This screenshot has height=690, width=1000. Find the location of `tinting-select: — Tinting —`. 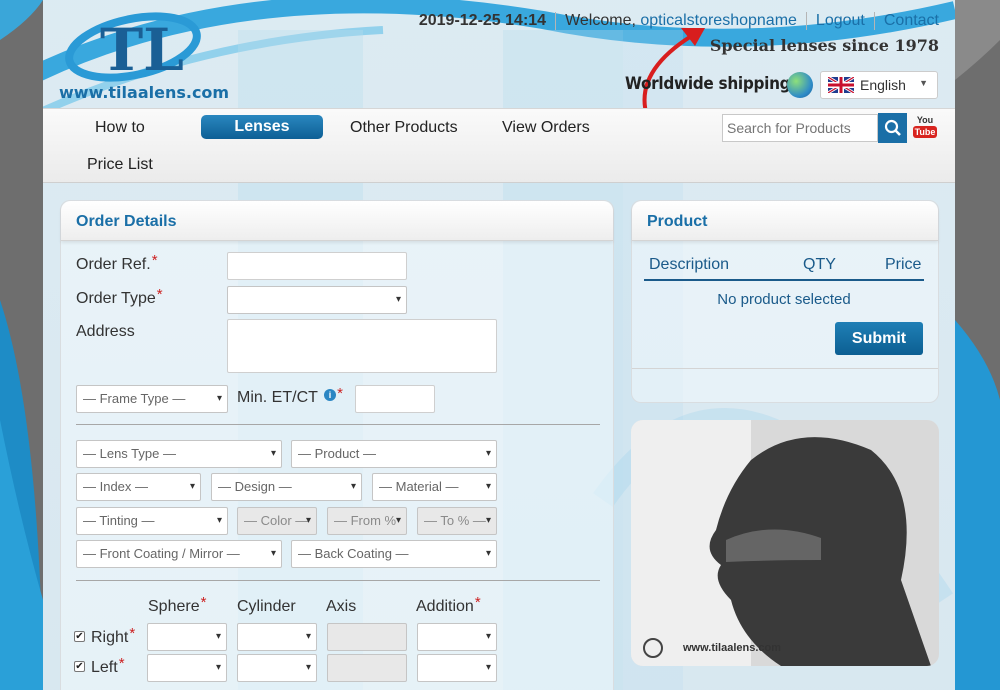

tinting-select: — Tinting — is located at coordinates (152, 521).